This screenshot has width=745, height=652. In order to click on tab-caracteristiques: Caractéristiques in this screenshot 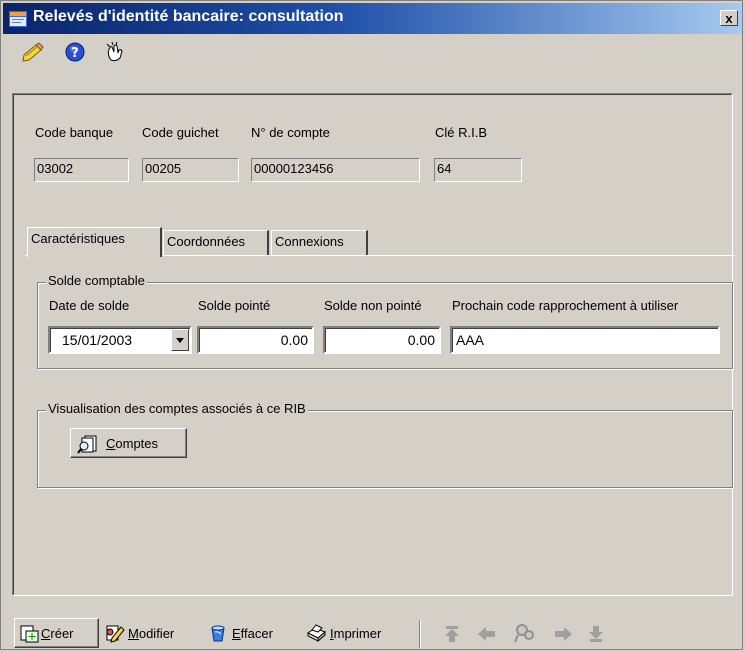, I will do `click(94, 242)`.